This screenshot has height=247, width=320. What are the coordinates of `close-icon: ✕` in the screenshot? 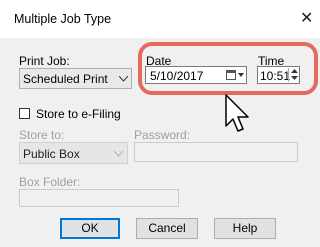 It's located at (306, 18).